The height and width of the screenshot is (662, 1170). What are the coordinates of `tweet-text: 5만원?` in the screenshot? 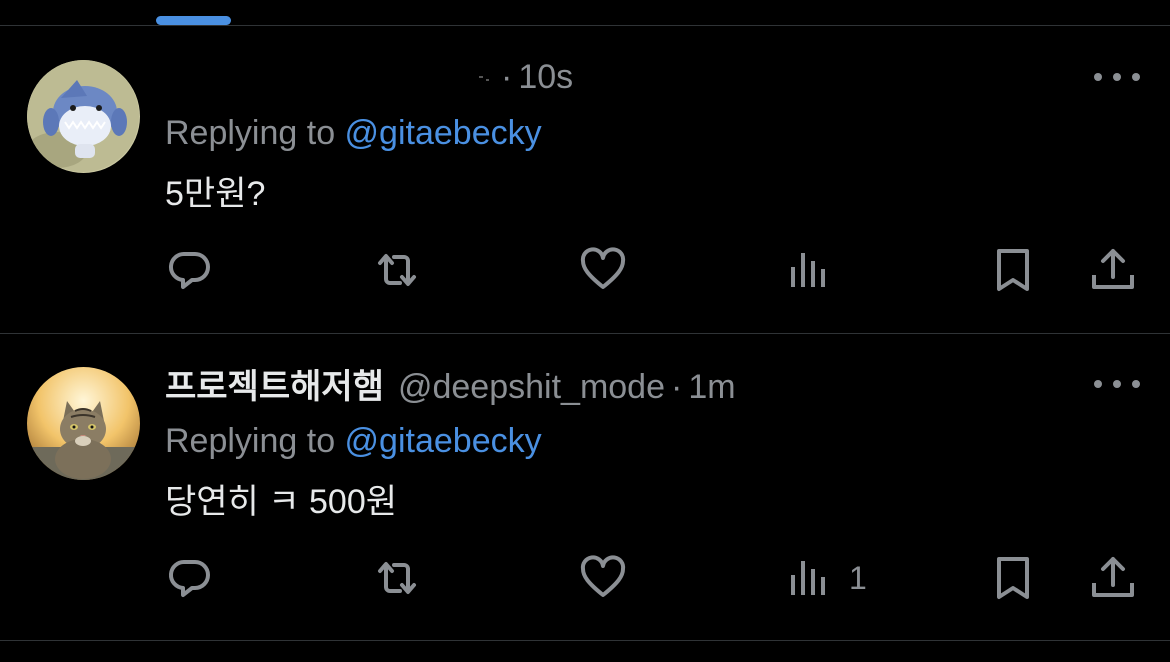 It's located at (215, 194).